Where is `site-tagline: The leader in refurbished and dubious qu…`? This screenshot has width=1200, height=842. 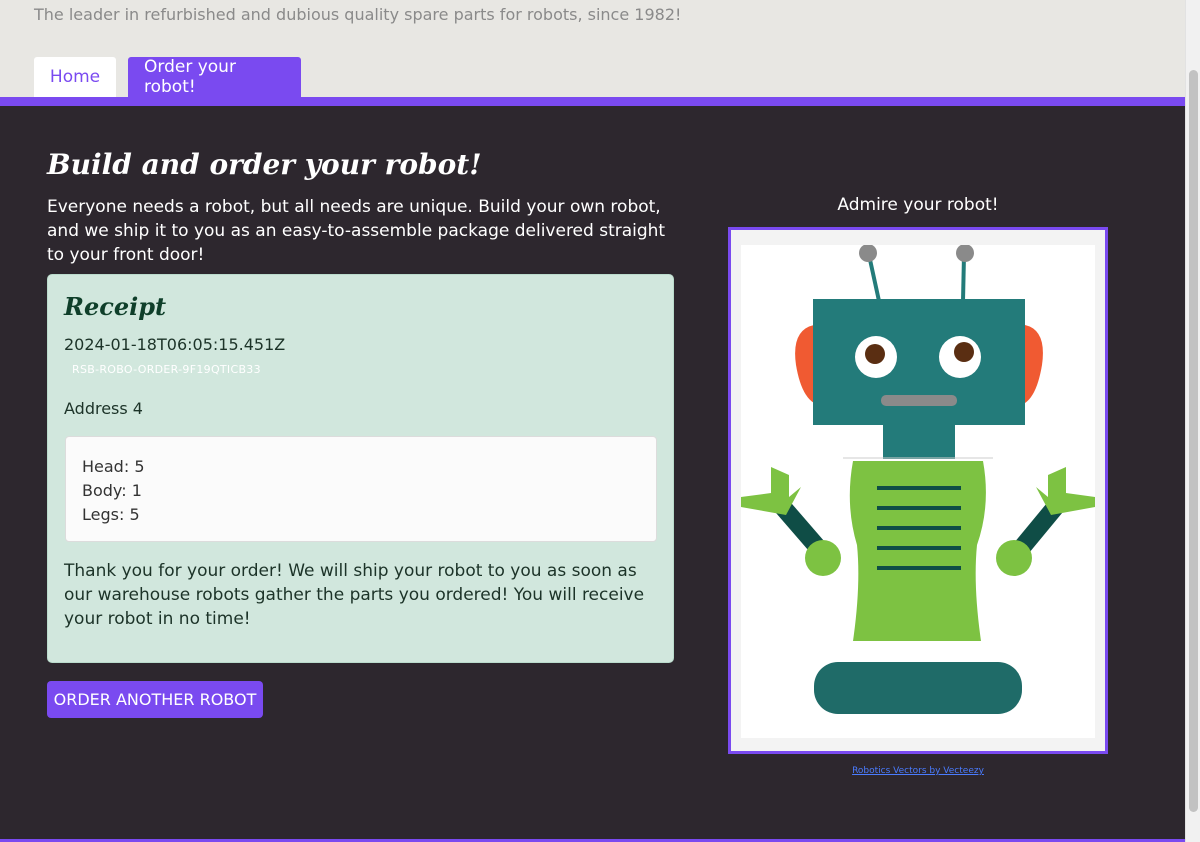 site-tagline: The leader in refurbished and dubious qu… is located at coordinates (358, 14).